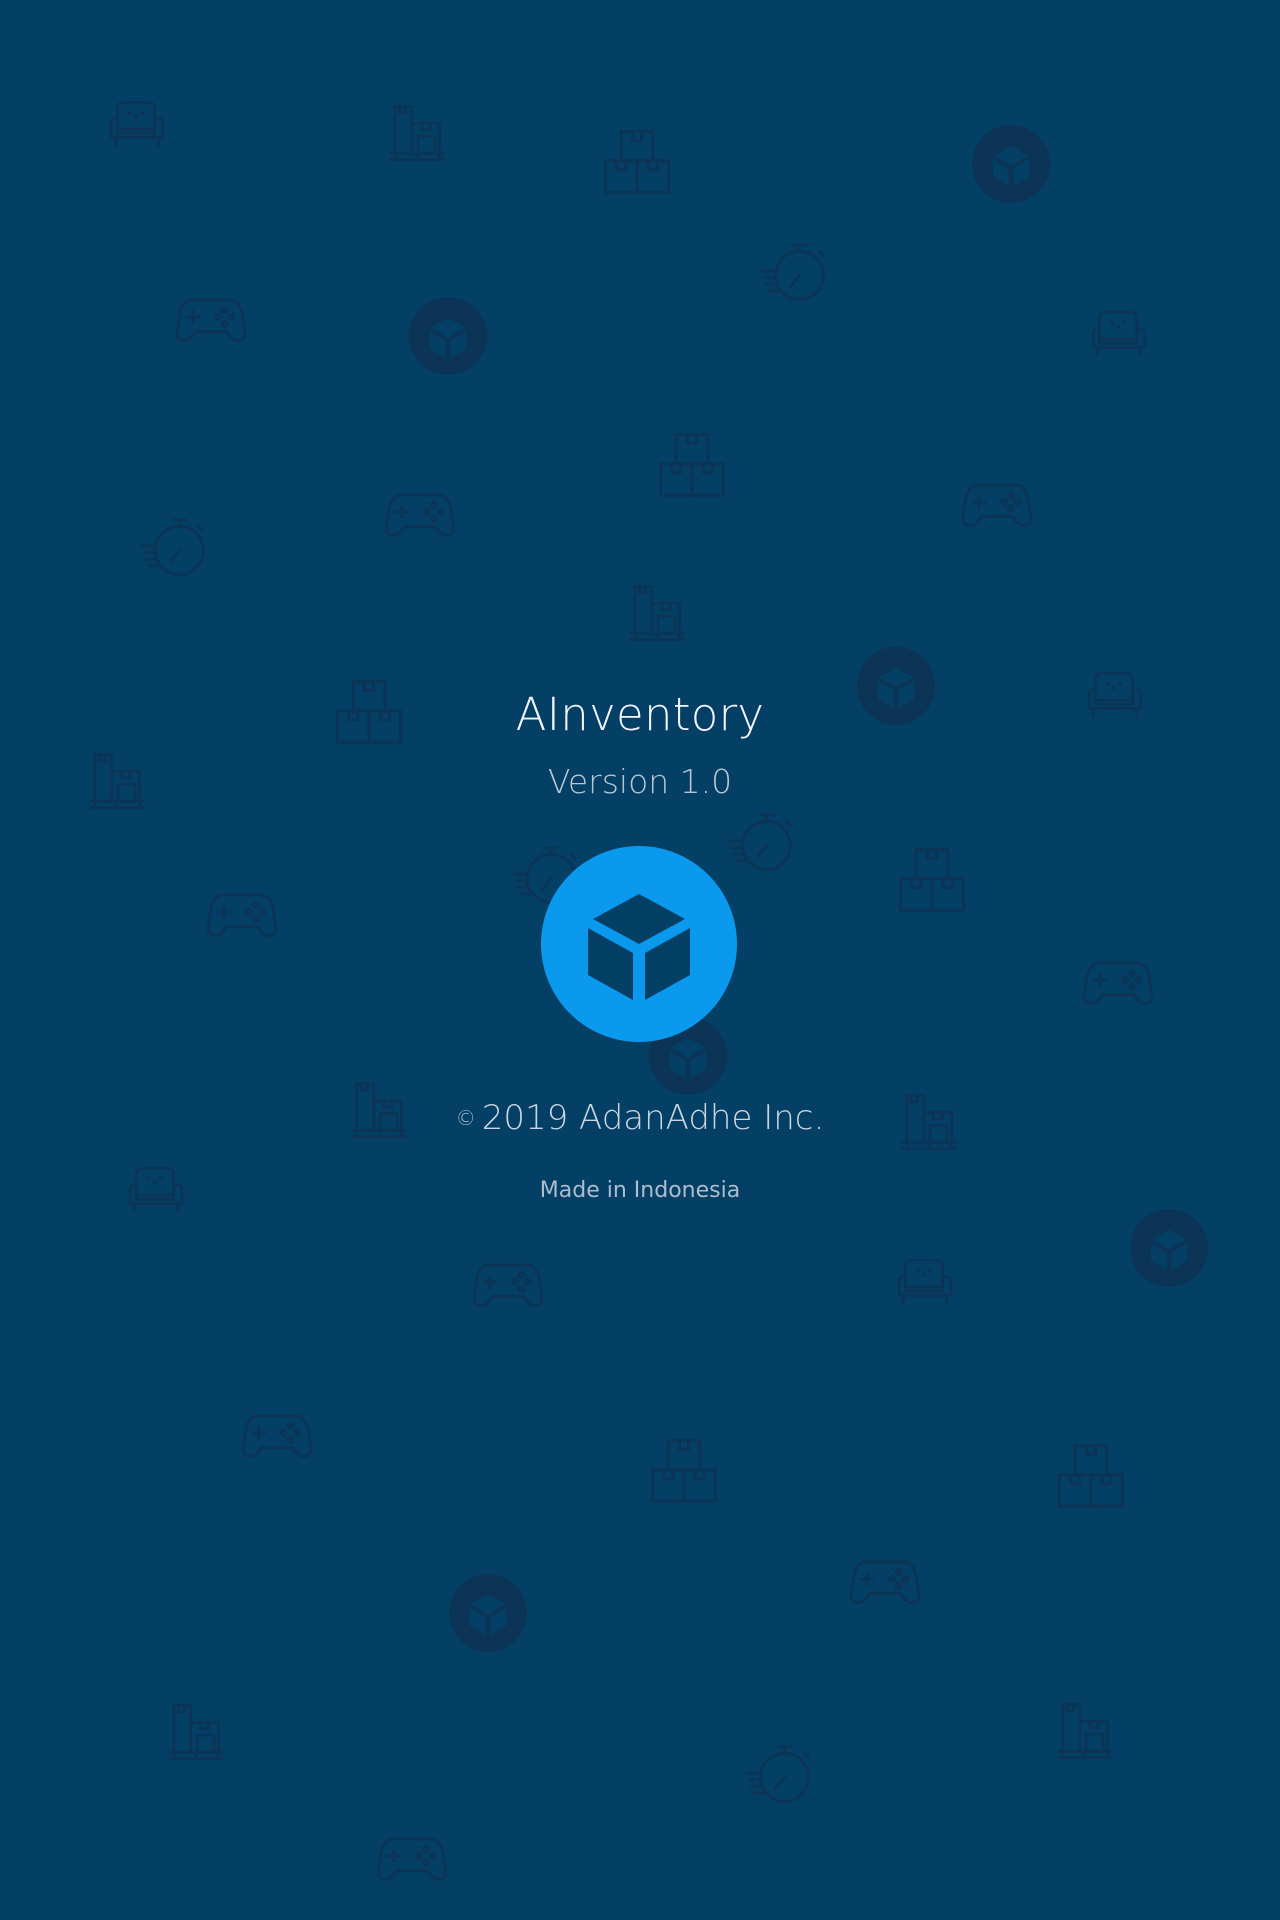  I want to click on copyright-text: 2019 AdanAdhe Inc., so click(653, 1118).